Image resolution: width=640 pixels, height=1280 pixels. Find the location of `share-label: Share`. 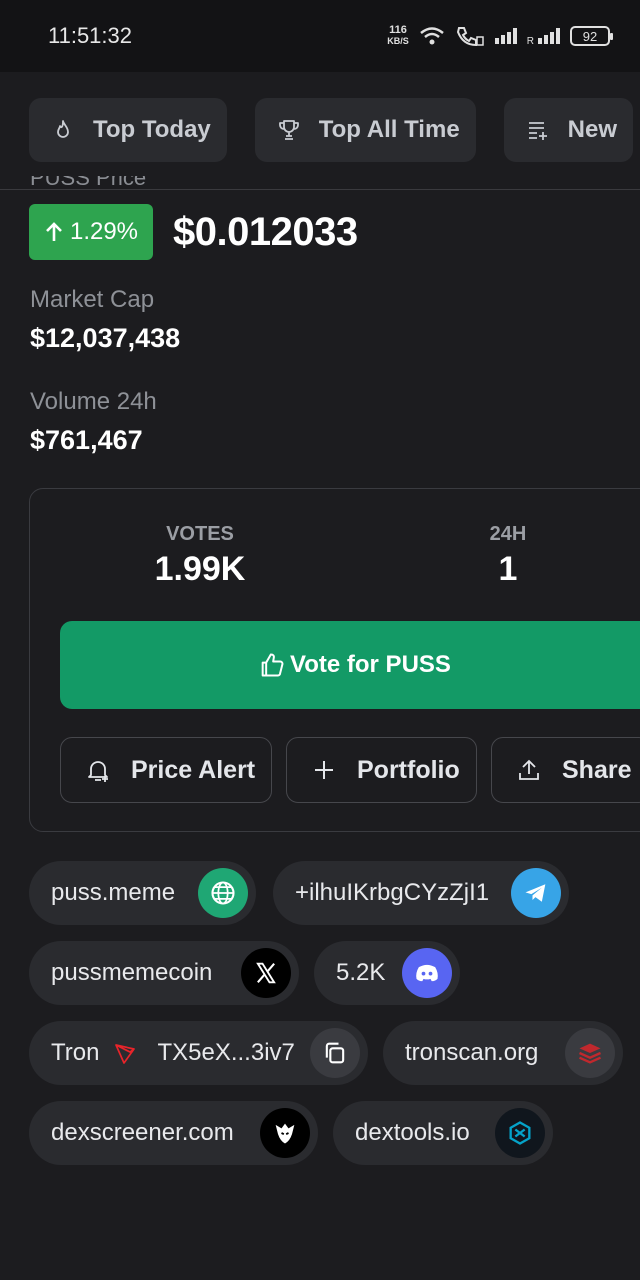

share-label: Share is located at coordinates (597, 769).